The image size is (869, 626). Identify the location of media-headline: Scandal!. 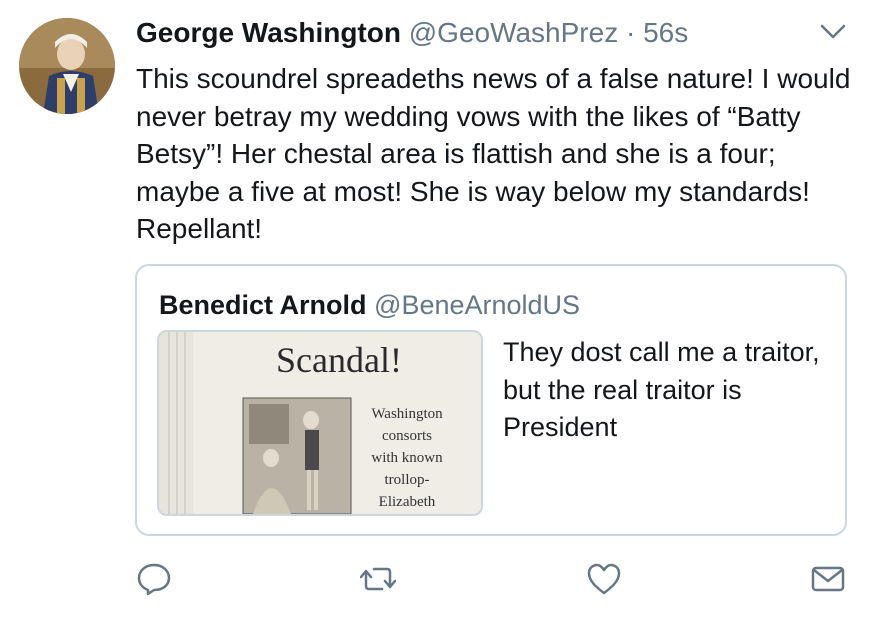
(339, 360).